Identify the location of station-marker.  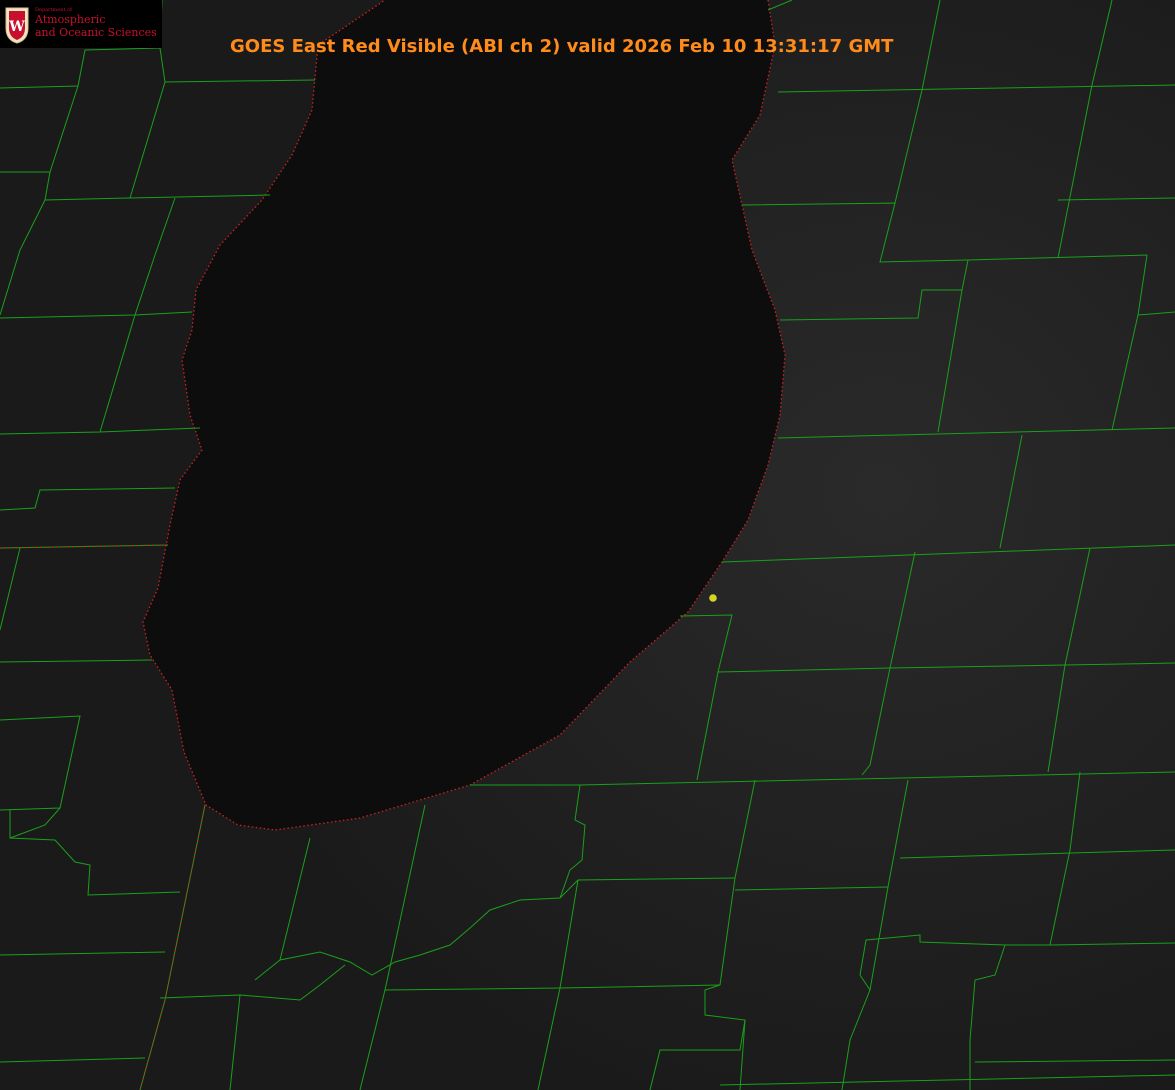
(713, 598).